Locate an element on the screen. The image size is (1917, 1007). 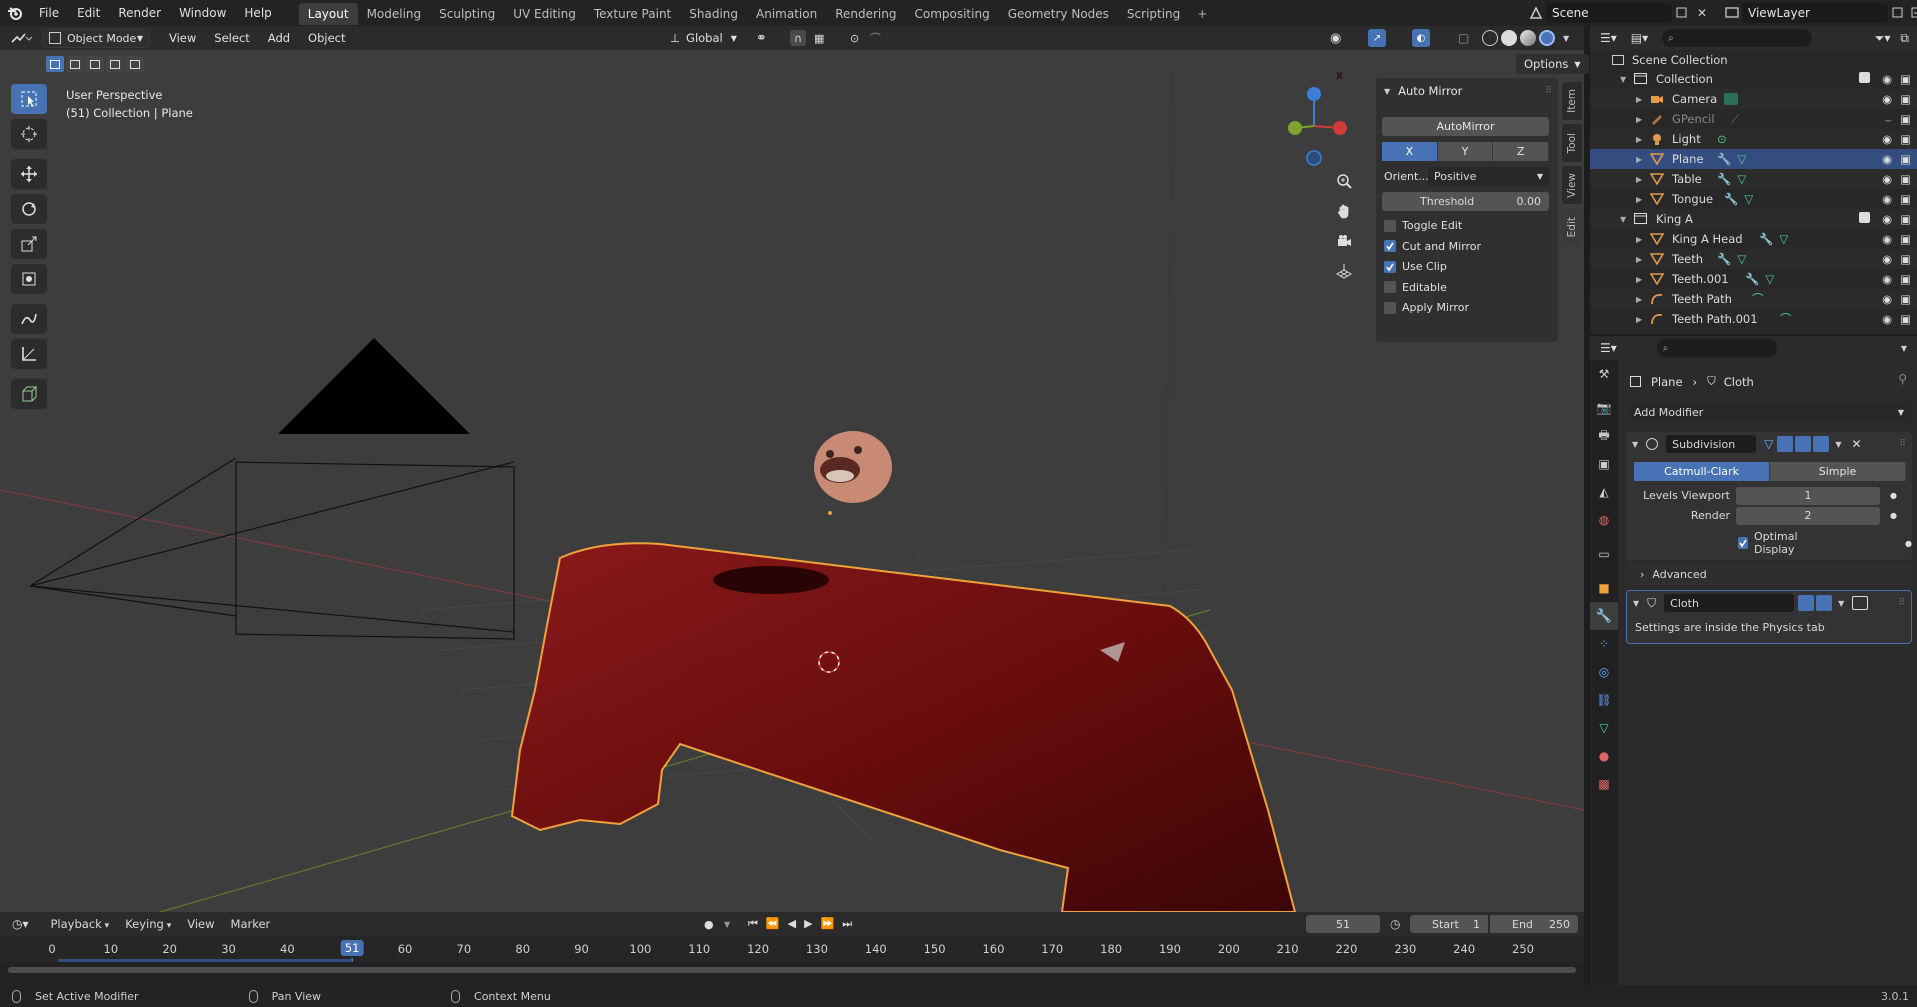
outliner-row-king-a: ▼ King A ◉ ▣ is located at coordinates (1753, 219).